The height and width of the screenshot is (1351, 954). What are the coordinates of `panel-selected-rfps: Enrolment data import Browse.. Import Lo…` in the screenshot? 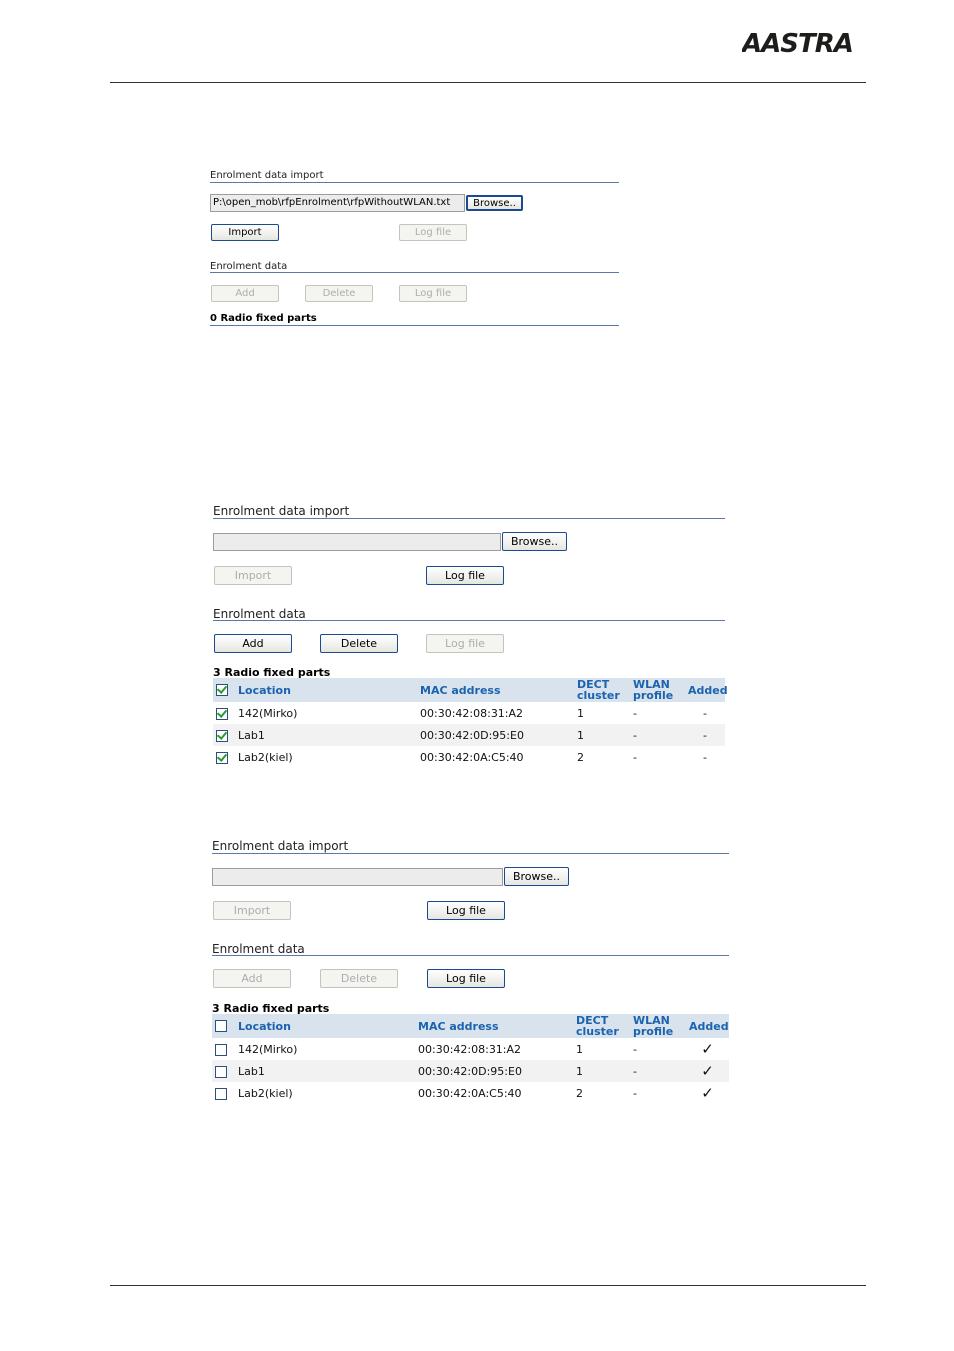 It's located at (470, 639).